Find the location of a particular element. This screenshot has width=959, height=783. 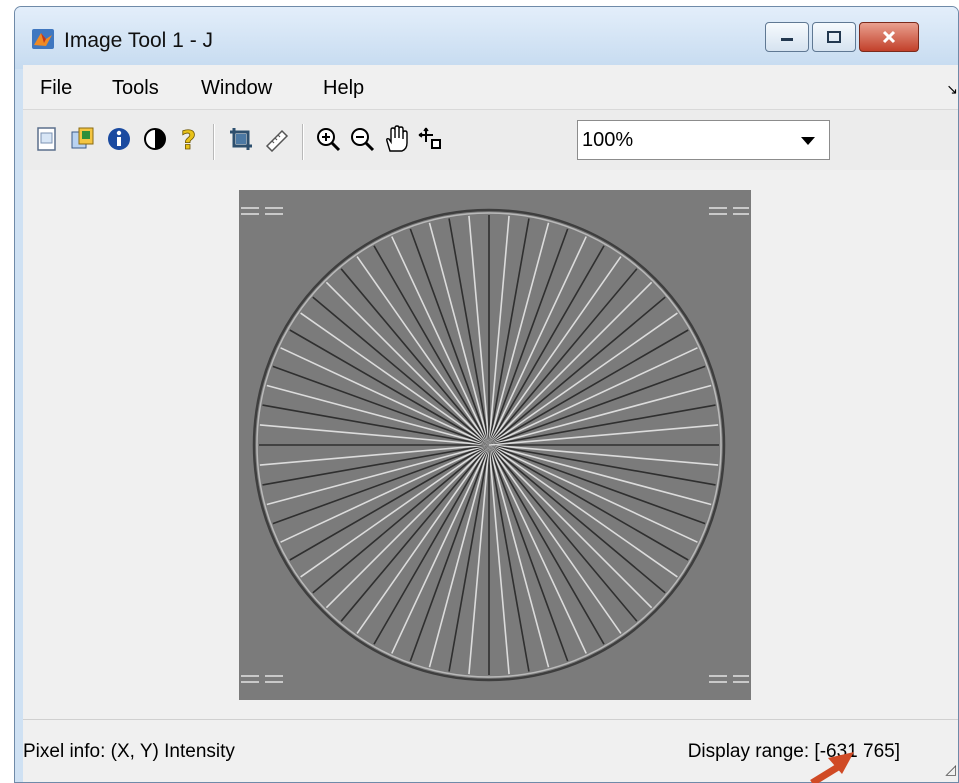

display-range-label: Display range: [-631 765] is located at coordinates (793, 751).